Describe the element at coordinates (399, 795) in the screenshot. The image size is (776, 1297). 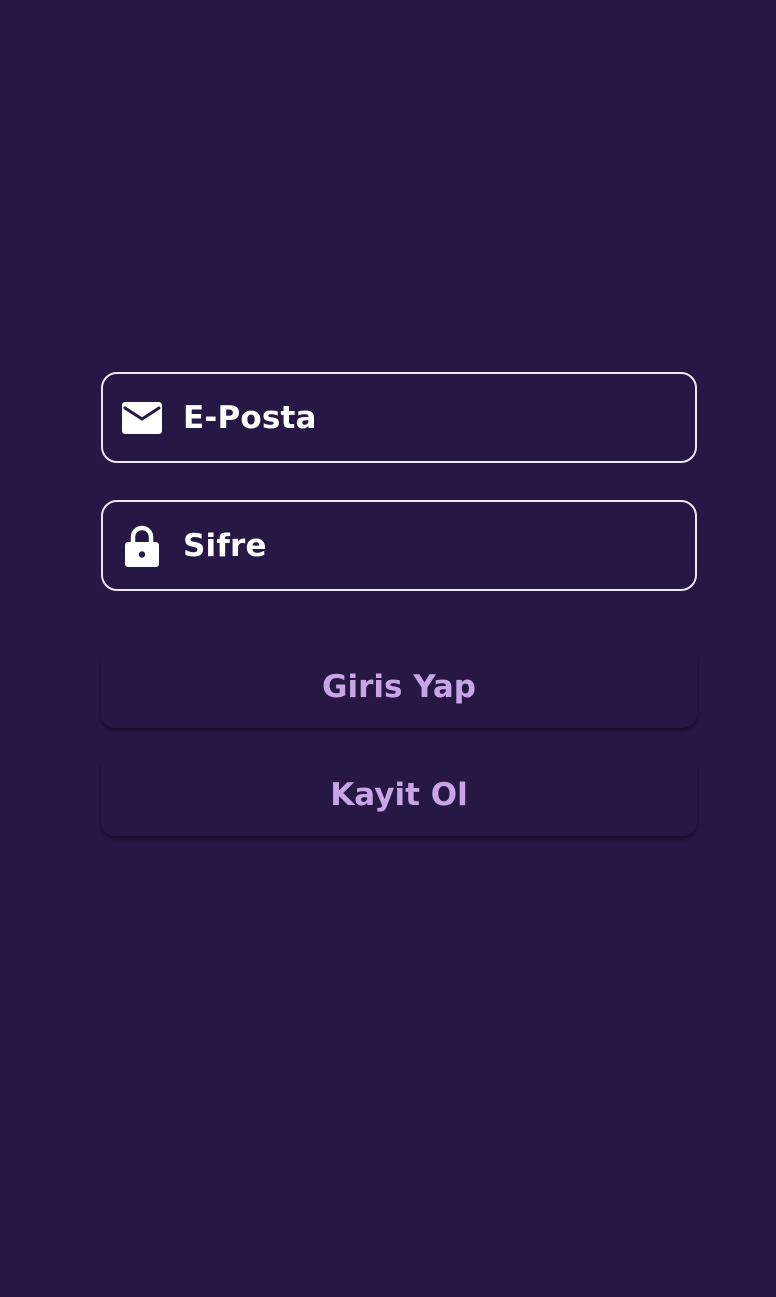
I see `register-button: Kayit Ol` at that location.